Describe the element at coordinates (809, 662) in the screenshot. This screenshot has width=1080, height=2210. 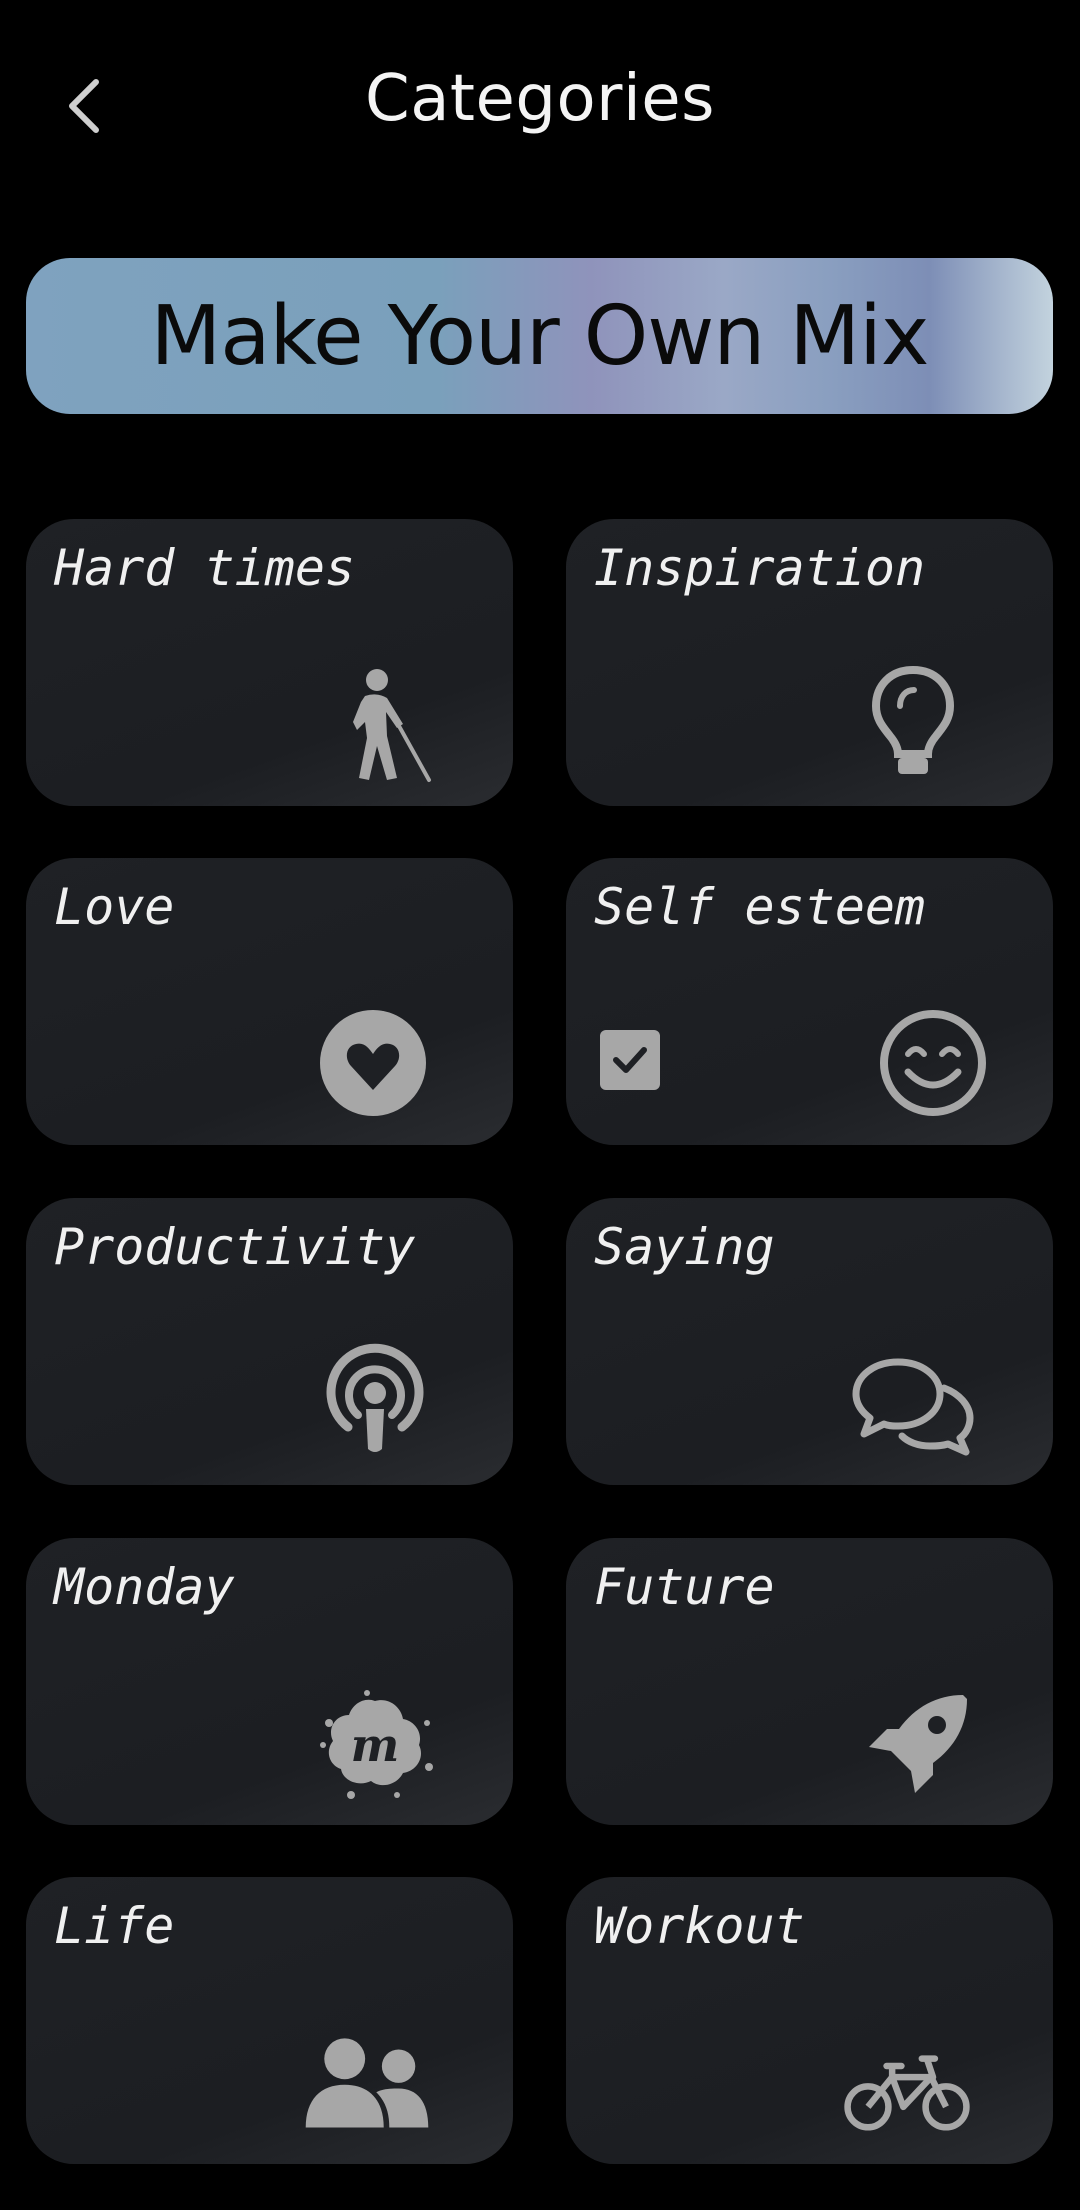
I see `category-card-inspiration: Inspiration` at that location.